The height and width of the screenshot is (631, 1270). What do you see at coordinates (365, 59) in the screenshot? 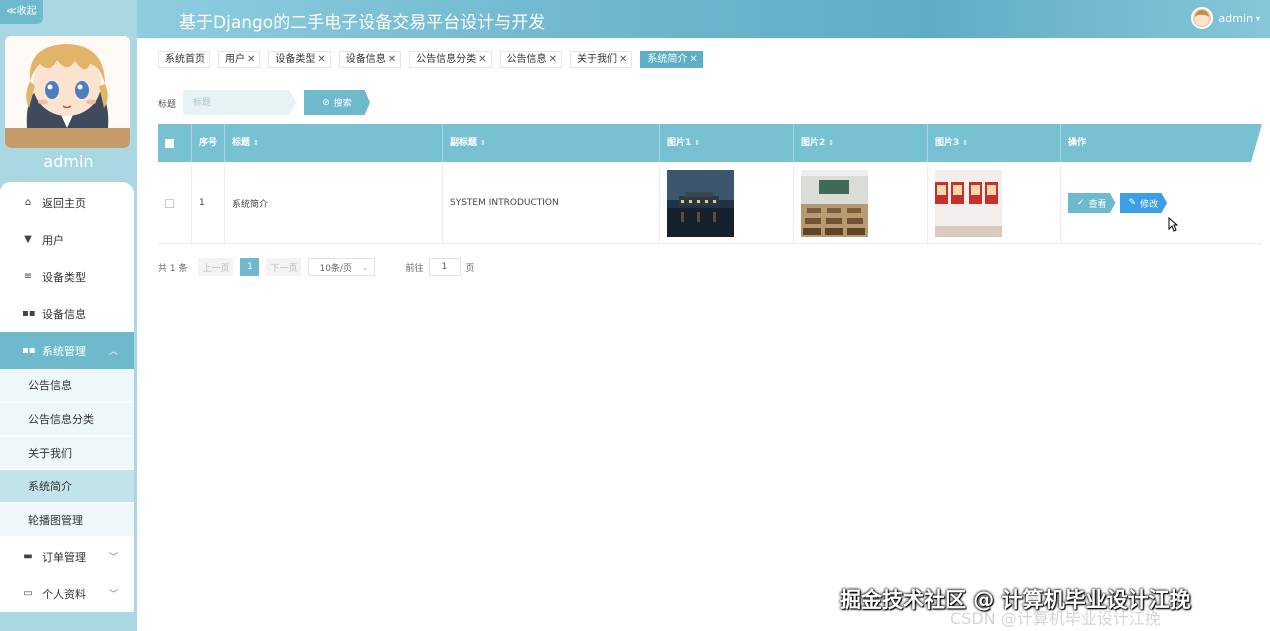
I see `tab-label: 设备信息` at bounding box center [365, 59].